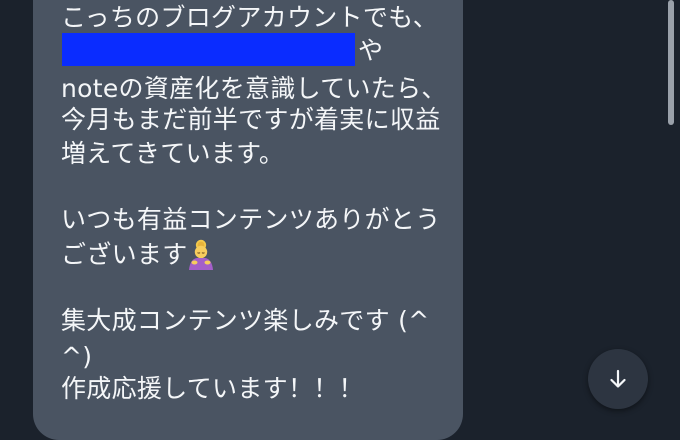 Image resolution: width=680 pixels, height=440 pixels. I want to click on message-line-10: 作成応援しています！！！, so click(212, 388).